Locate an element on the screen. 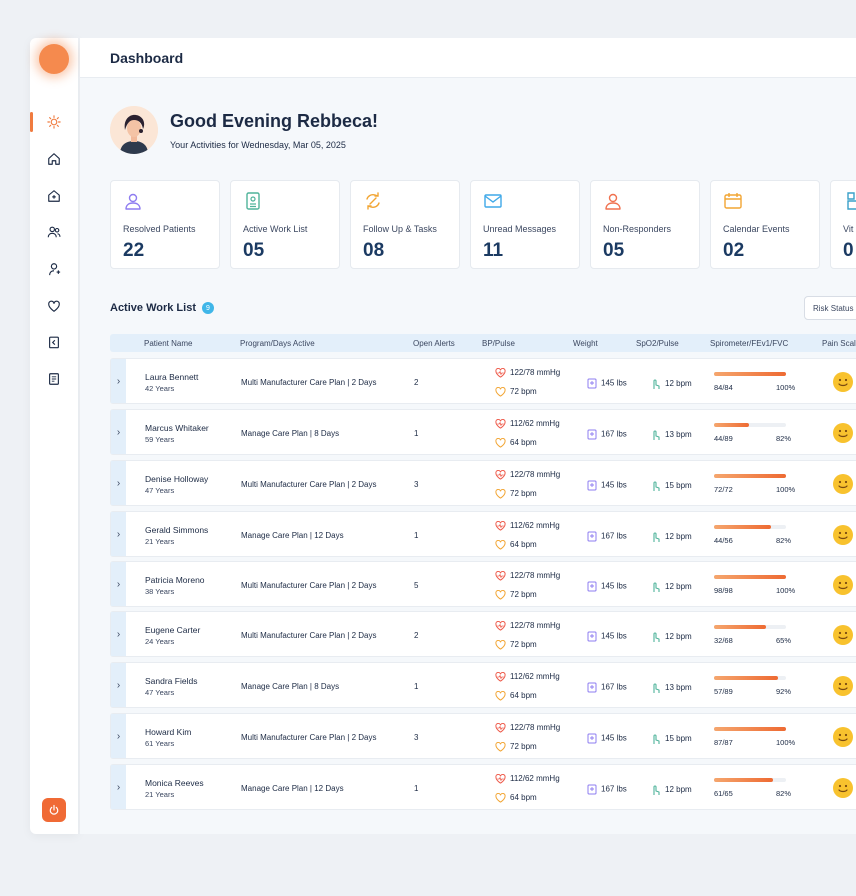 The image size is (856, 896). heart-pulse-icon is located at coordinates (500, 576).